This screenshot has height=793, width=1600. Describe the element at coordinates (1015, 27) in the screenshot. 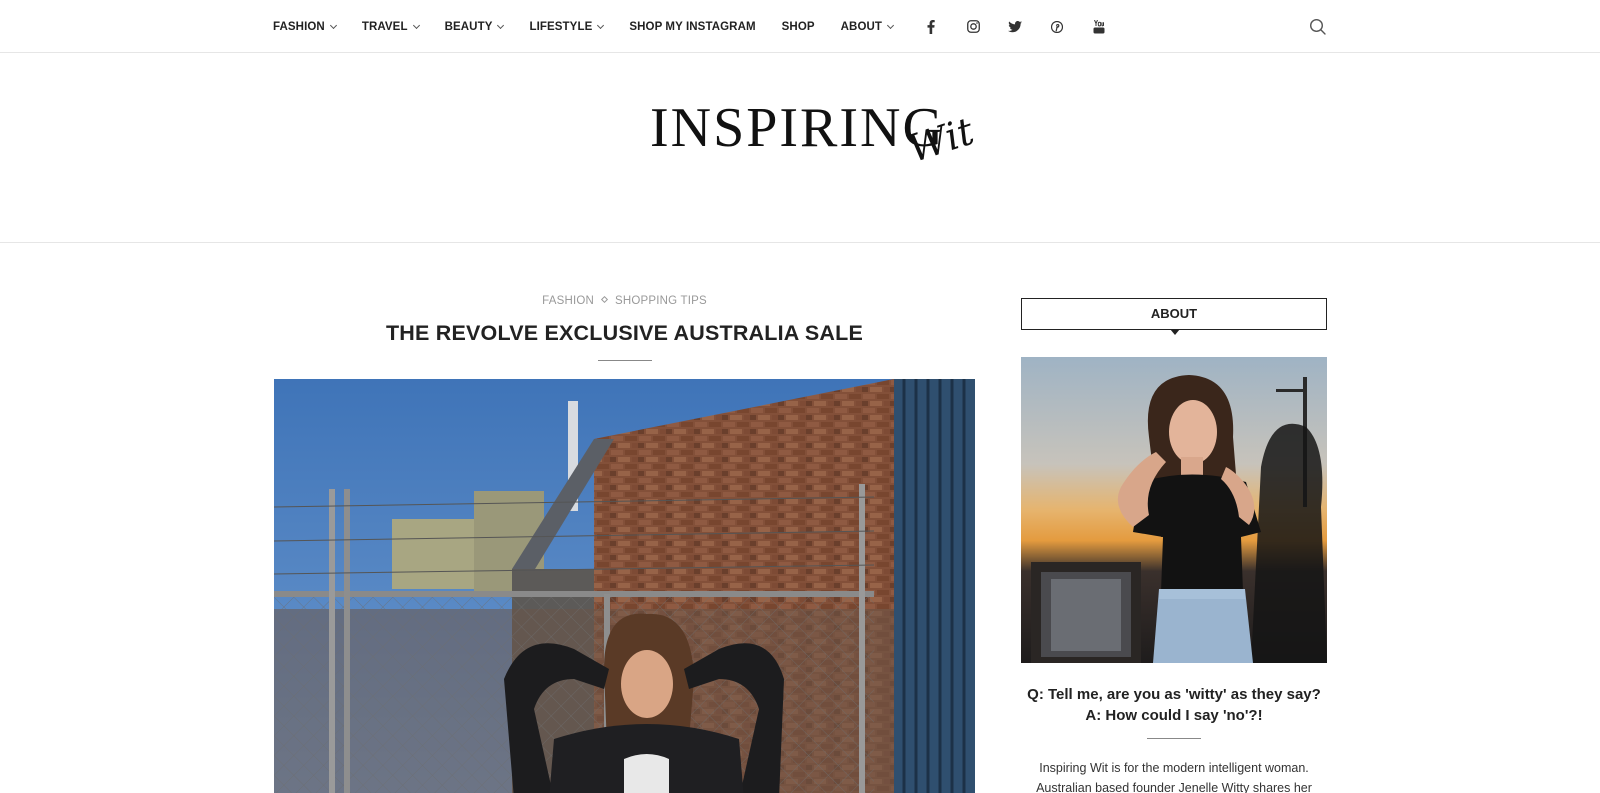

I see `twitter-icon` at that location.